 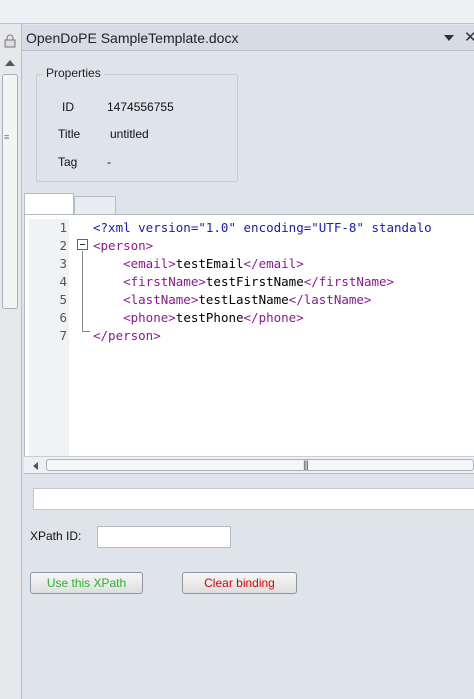 What do you see at coordinates (63, 245) in the screenshot?
I see `line-number: 2` at bounding box center [63, 245].